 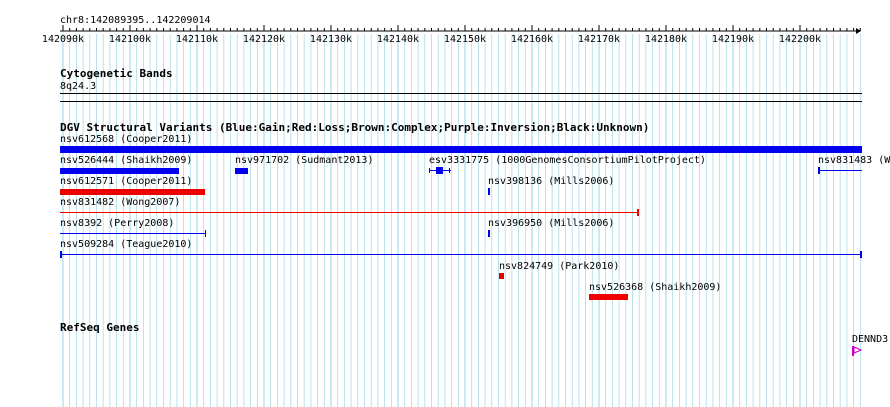 What do you see at coordinates (398, 39) in the screenshot?
I see `tick-label: 142140k` at bounding box center [398, 39].